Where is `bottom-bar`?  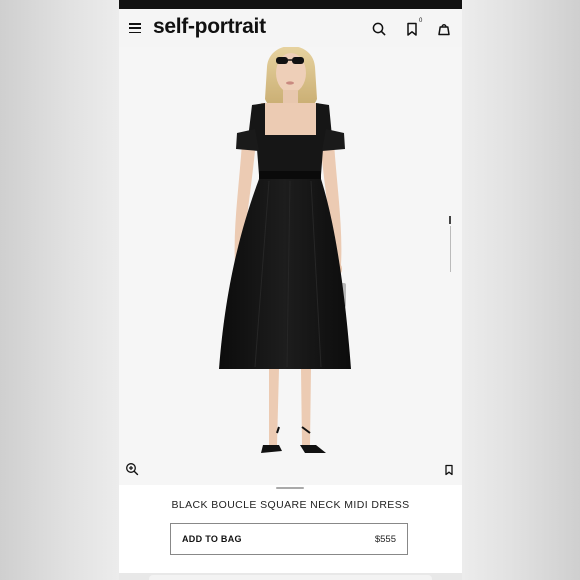
bottom-bar is located at coordinates (290, 576).